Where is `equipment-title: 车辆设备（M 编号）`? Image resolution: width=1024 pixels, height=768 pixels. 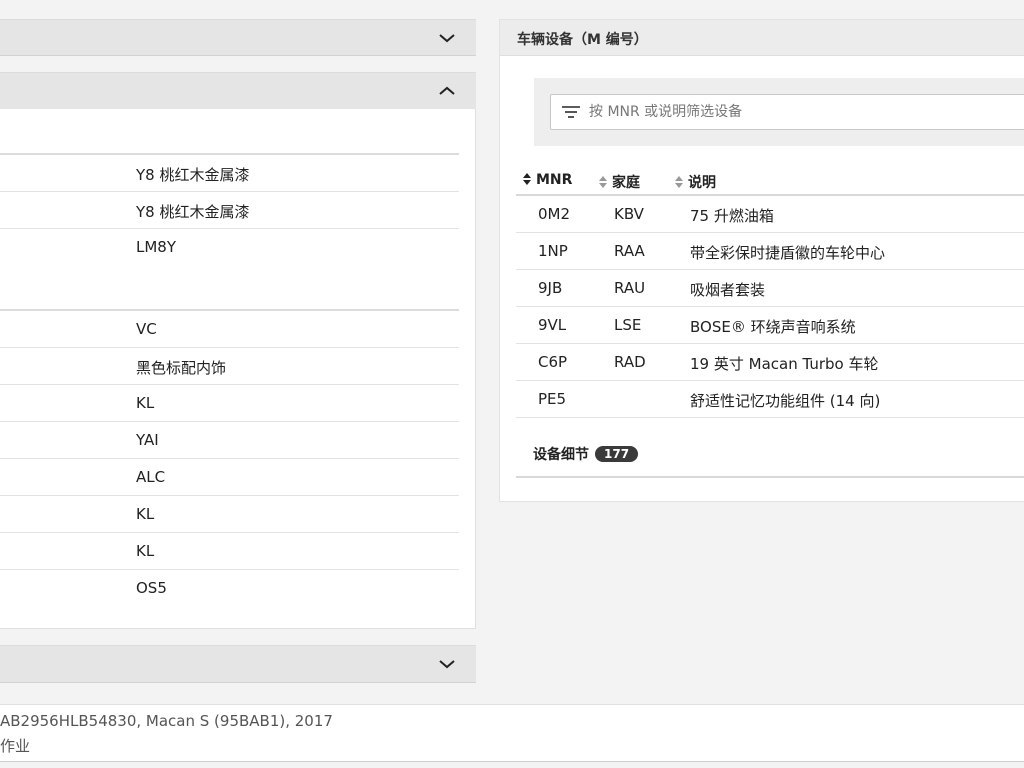 equipment-title: 车辆设备（M 编号） is located at coordinates (582, 40).